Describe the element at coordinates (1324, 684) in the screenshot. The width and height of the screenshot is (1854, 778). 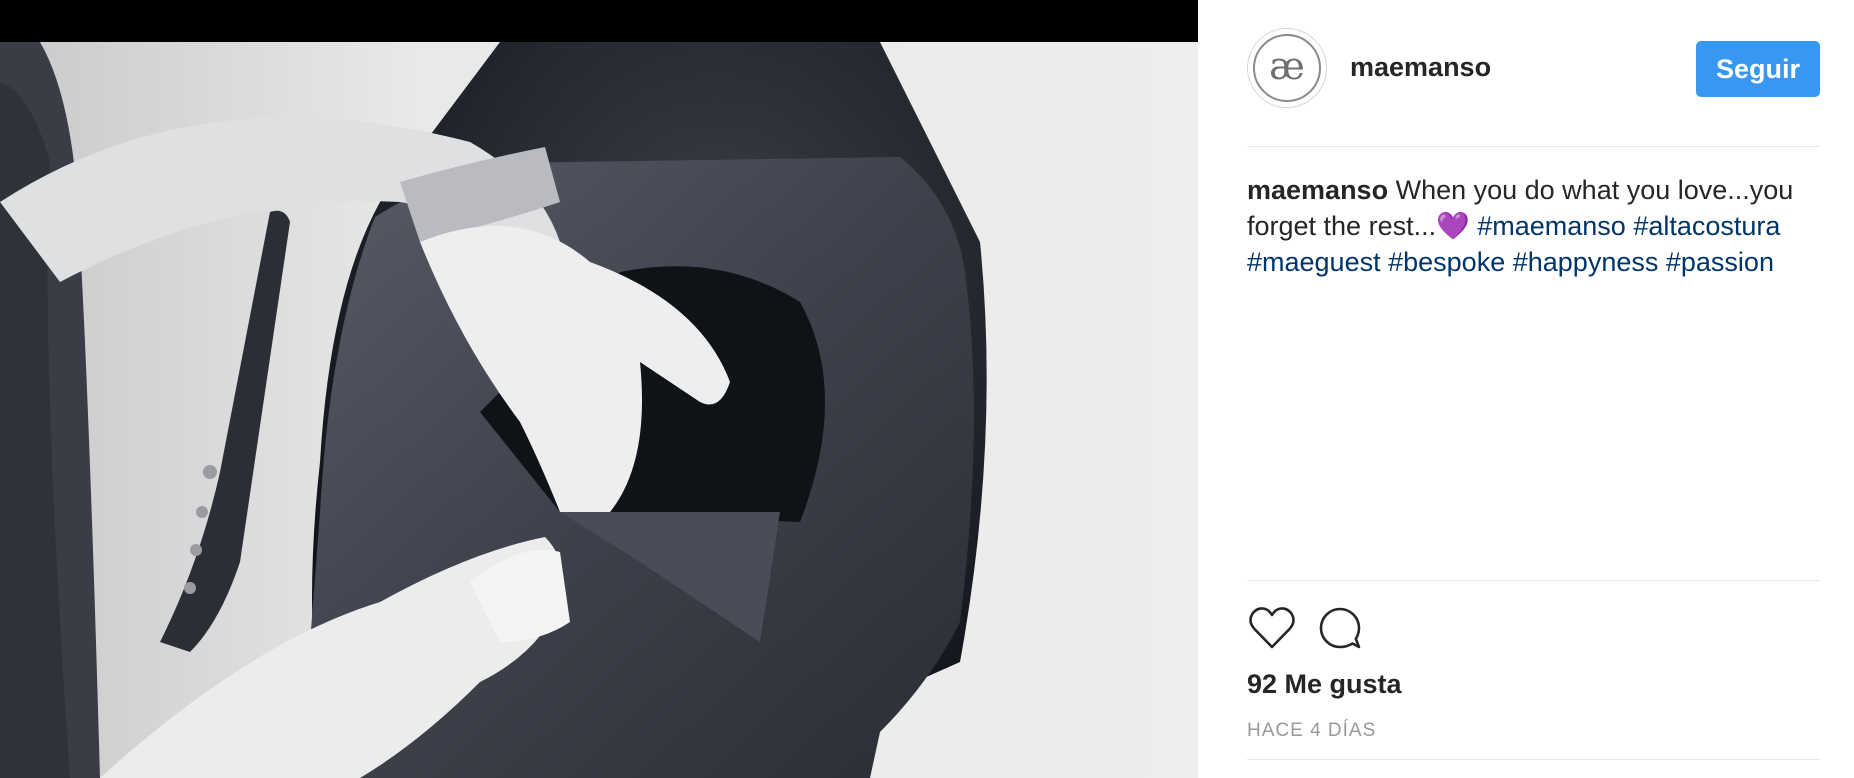
I see `like-count: 92 Me gusta` at that location.